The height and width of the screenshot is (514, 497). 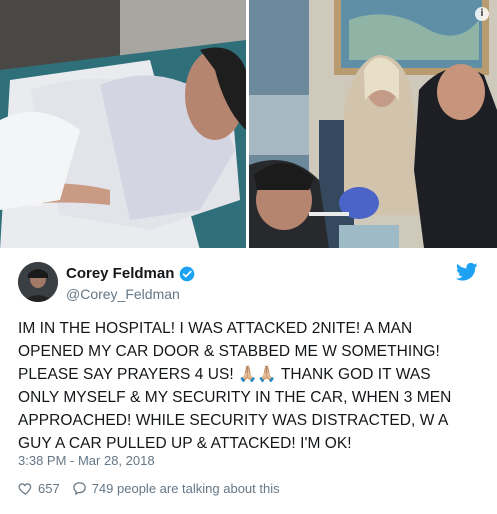 I want to click on twitter-bird-icon, so click(x=467, y=272).